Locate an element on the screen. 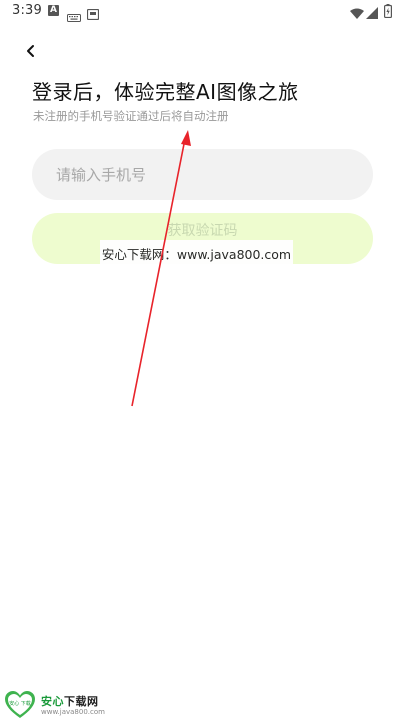 The height and width of the screenshot is (721, 405). status-bar: 3:39 A is located at coordinates (202, 12).